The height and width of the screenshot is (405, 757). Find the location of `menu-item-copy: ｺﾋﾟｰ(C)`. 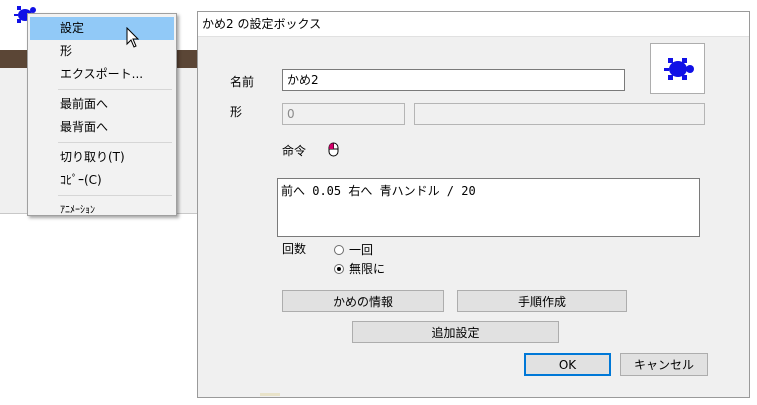

menu-item-copy: ｺﾋﾟｰ(C) is located at coordinates (102, 180).